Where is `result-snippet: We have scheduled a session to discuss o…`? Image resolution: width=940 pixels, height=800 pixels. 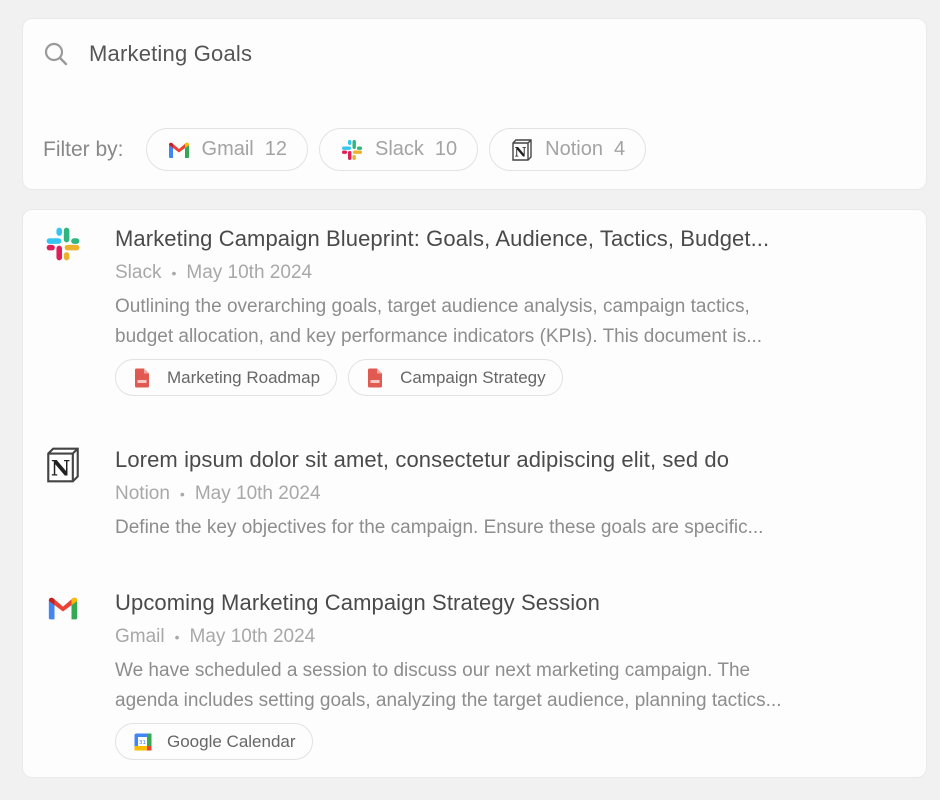 result-snippet: We have scheduled a session to discuss o… is located at coordinates (505, 686).